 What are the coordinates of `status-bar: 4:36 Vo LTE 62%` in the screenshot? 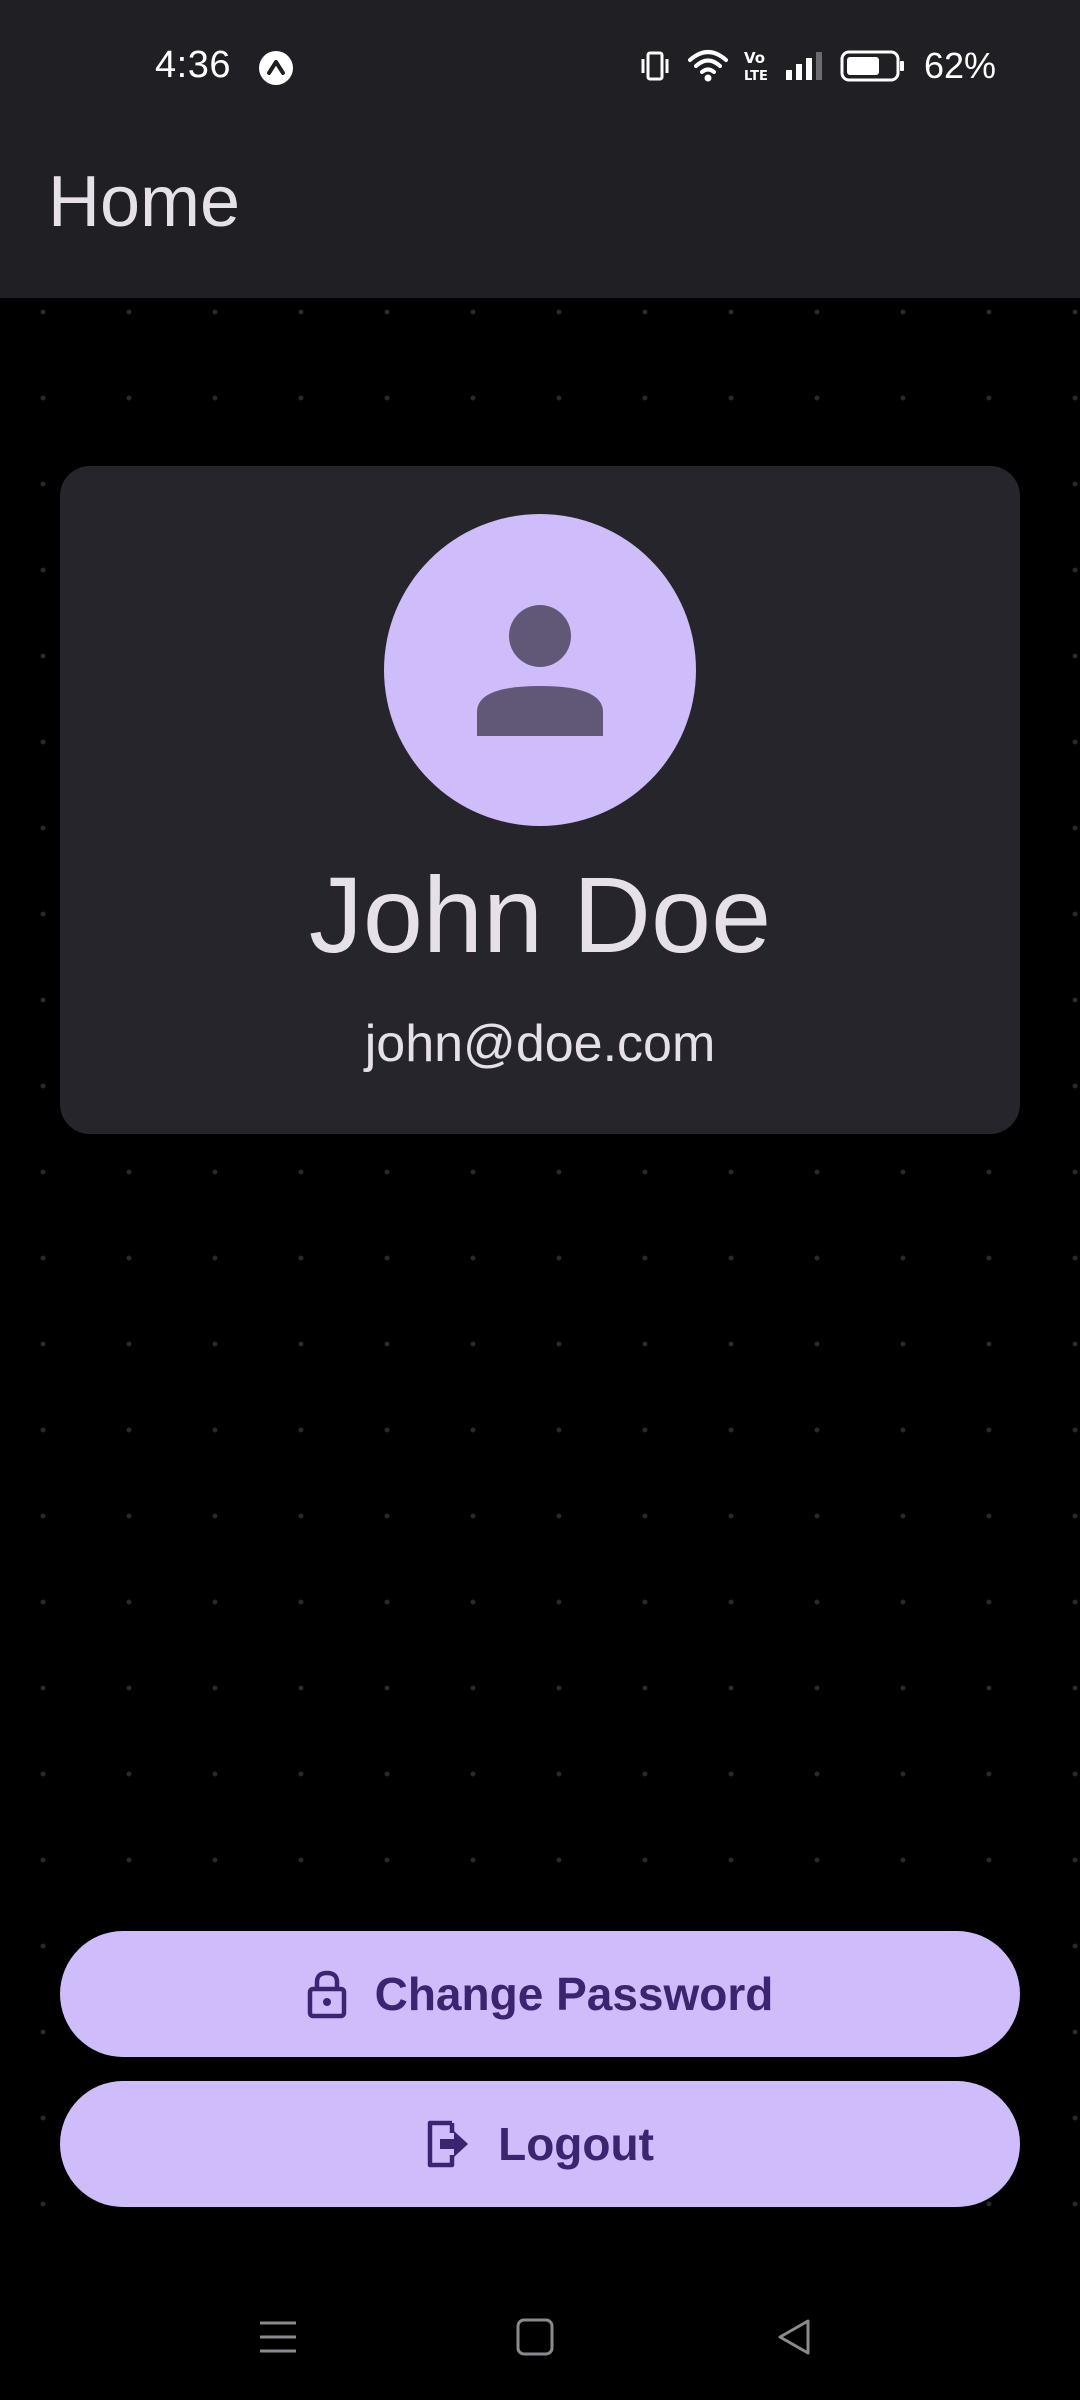 It's located at (540, 67).